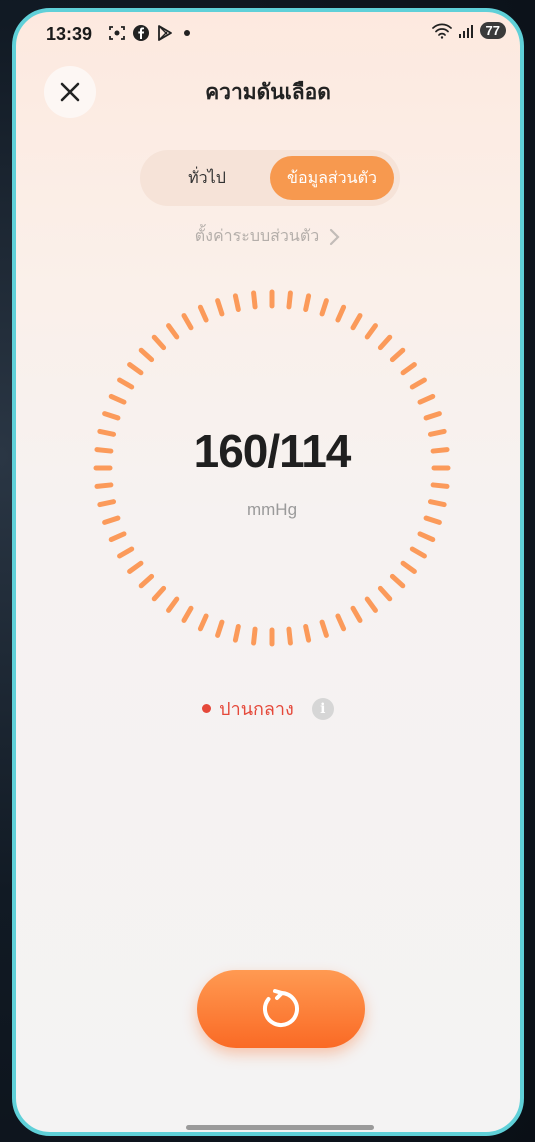  Describe the element at coordinates (117, 33) in the screenshot. I see `screenshot-icon` at that location.